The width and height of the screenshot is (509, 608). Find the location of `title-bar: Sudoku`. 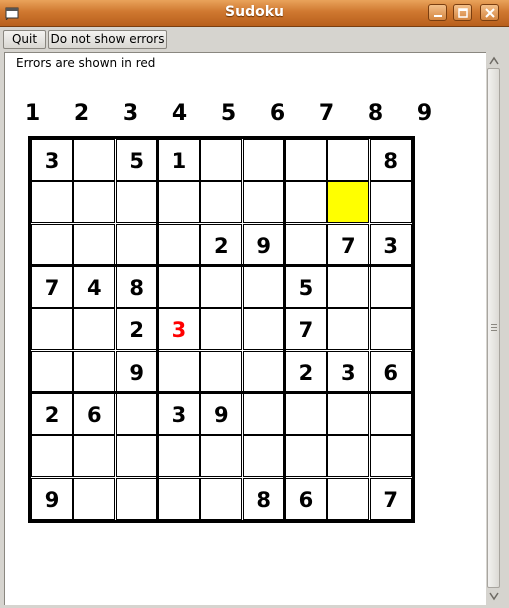

title-bar: Sudoku is located at coordinates (254, 13).